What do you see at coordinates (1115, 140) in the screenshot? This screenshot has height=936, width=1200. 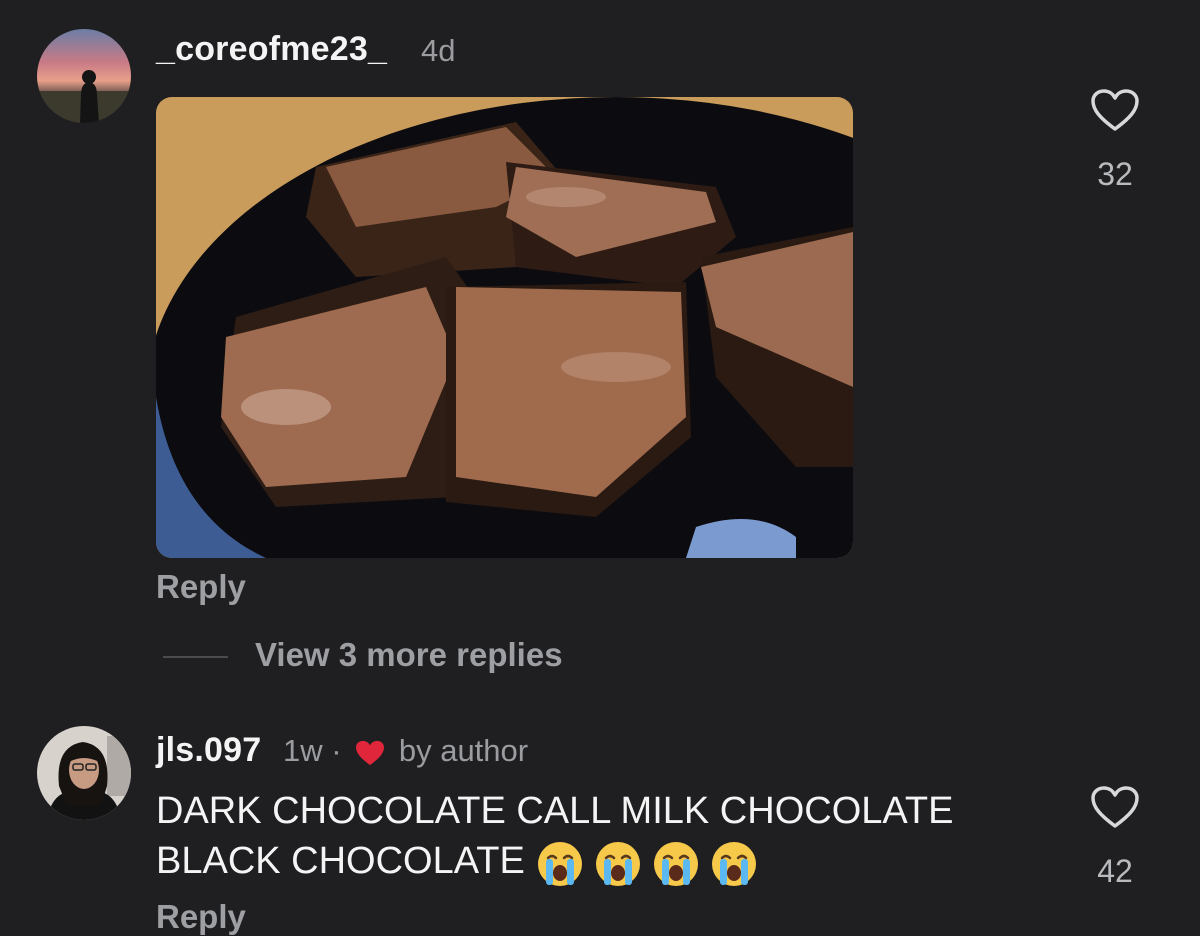 I see `like-button: 32` at bounding box center [1115, 140].